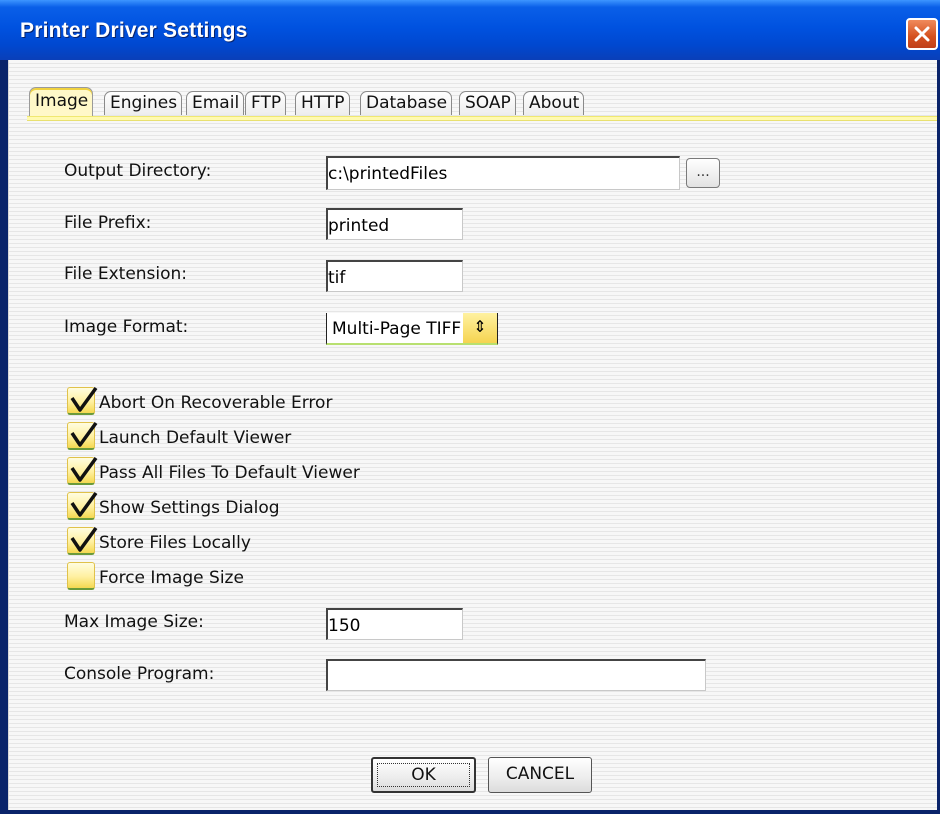  Describe the element at coordinates (397, 329) in the screenshot. I see `image-format-value: Multi-Page TIFF` at that location.